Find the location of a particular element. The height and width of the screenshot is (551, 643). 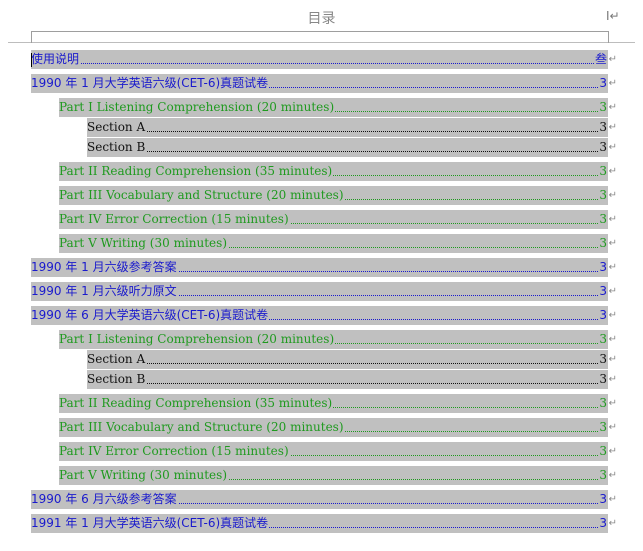

page-margin-bracket is located at coordinates (320, 31).